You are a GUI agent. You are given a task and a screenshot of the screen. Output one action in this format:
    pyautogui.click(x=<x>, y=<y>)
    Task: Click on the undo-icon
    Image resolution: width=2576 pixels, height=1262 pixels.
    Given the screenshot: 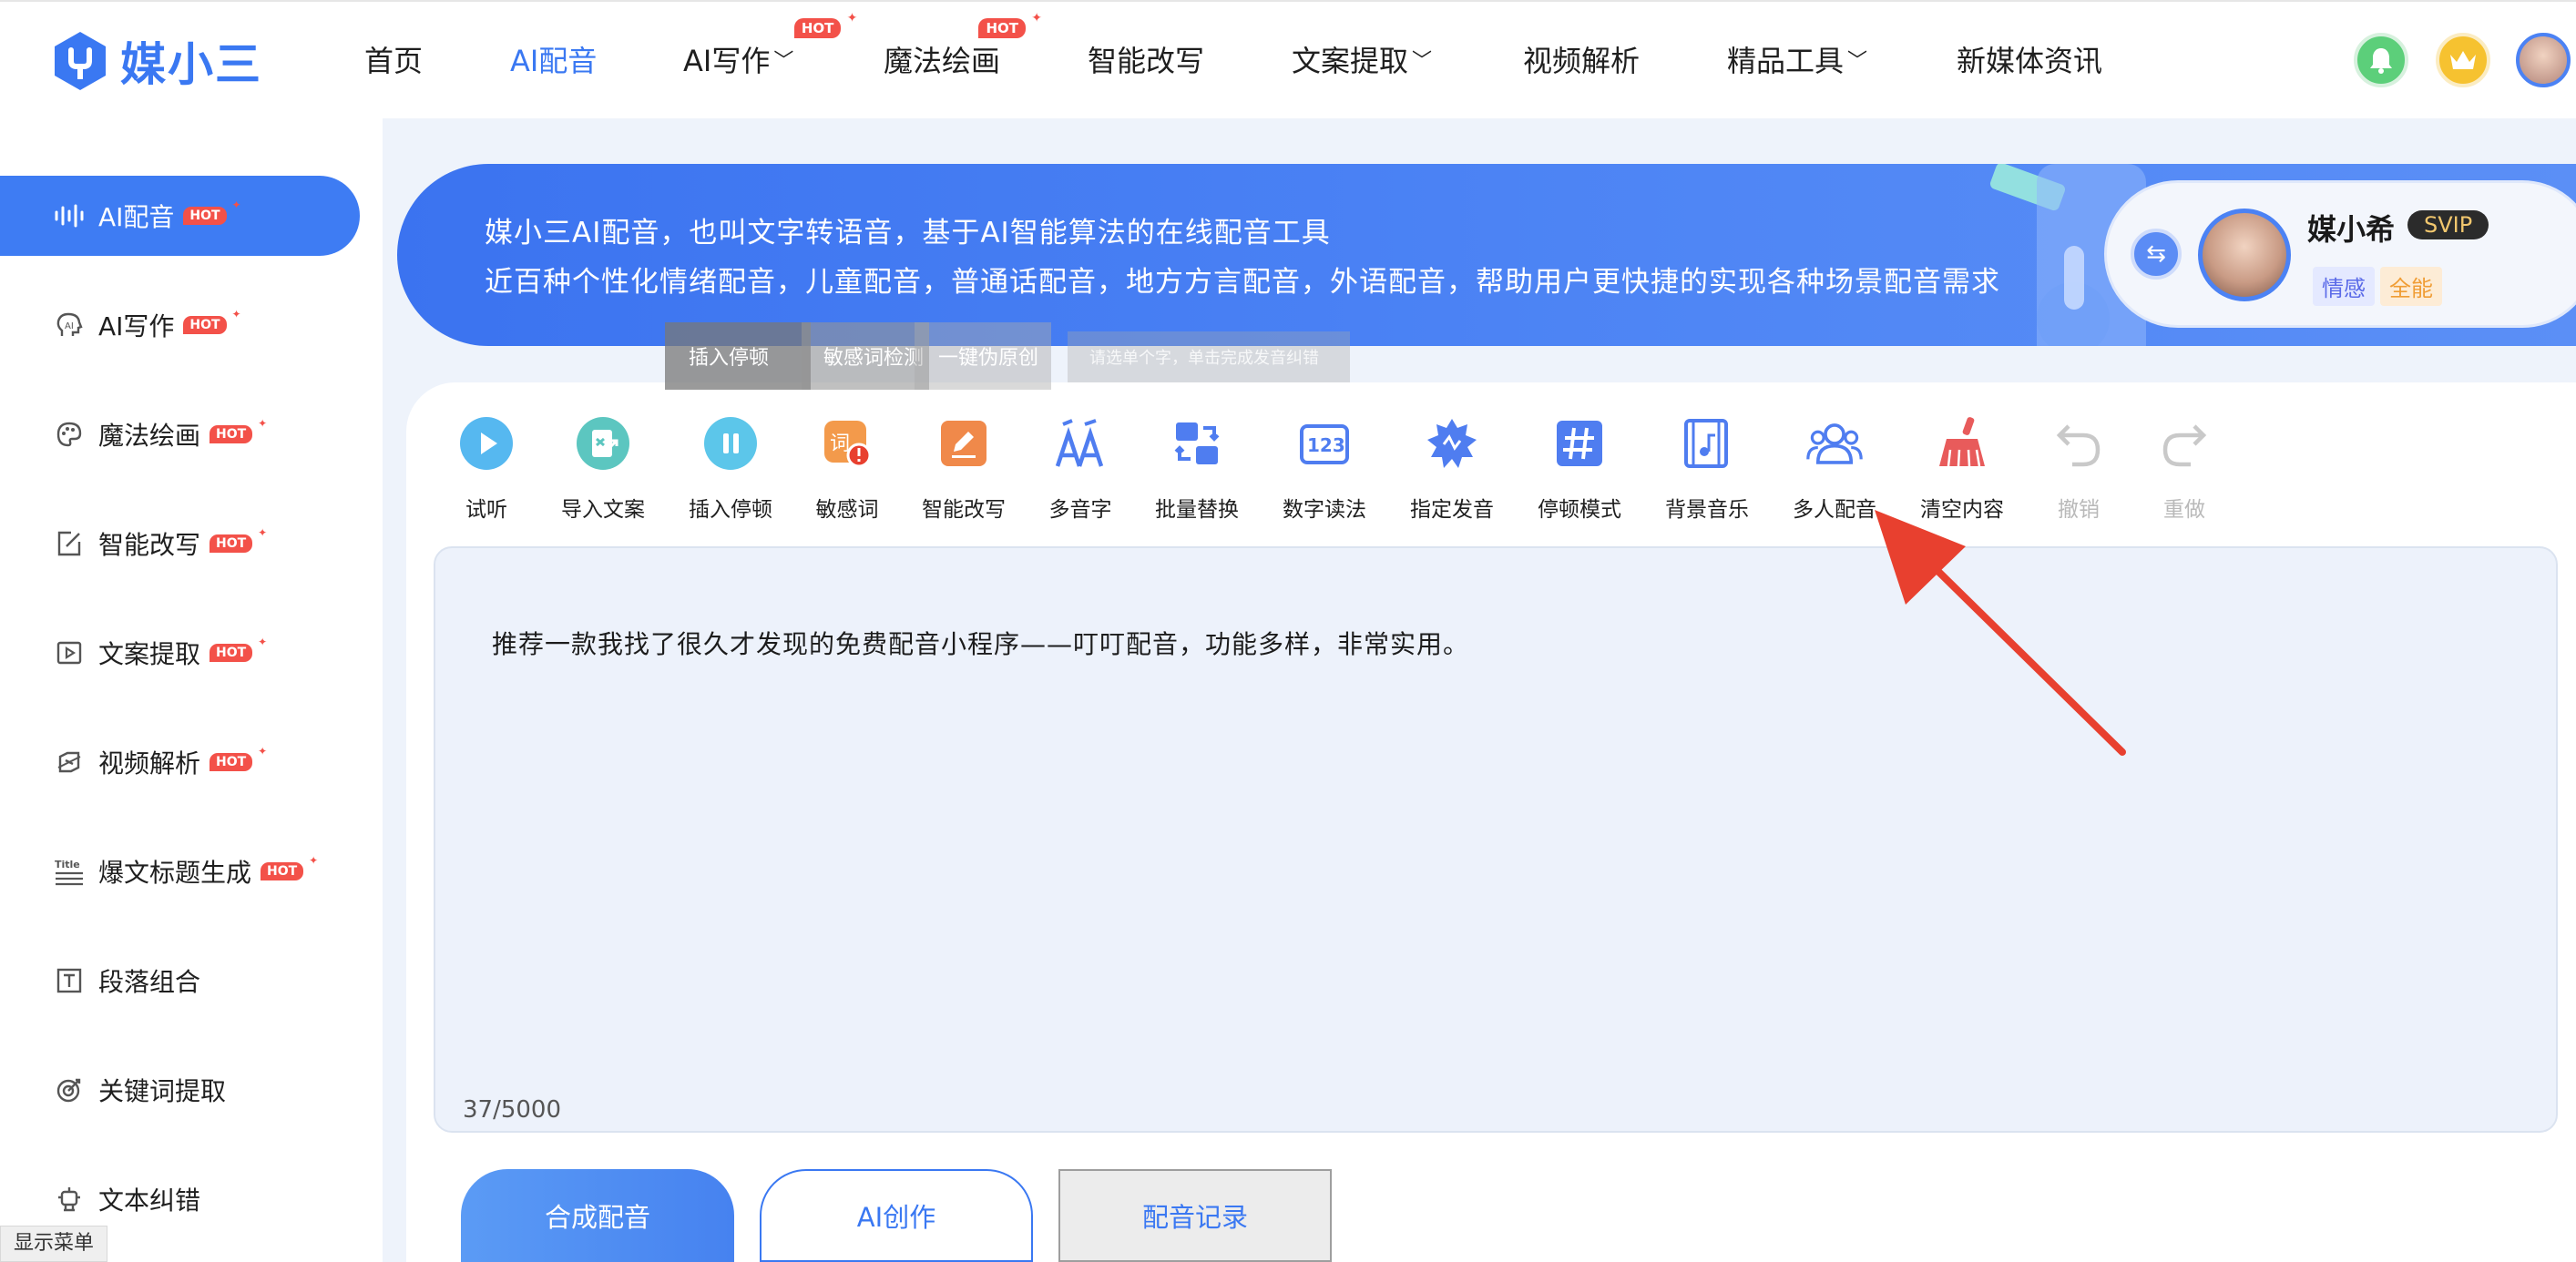 What is the action you would take?
    pyautogui.click(x=2078, y=444)
    